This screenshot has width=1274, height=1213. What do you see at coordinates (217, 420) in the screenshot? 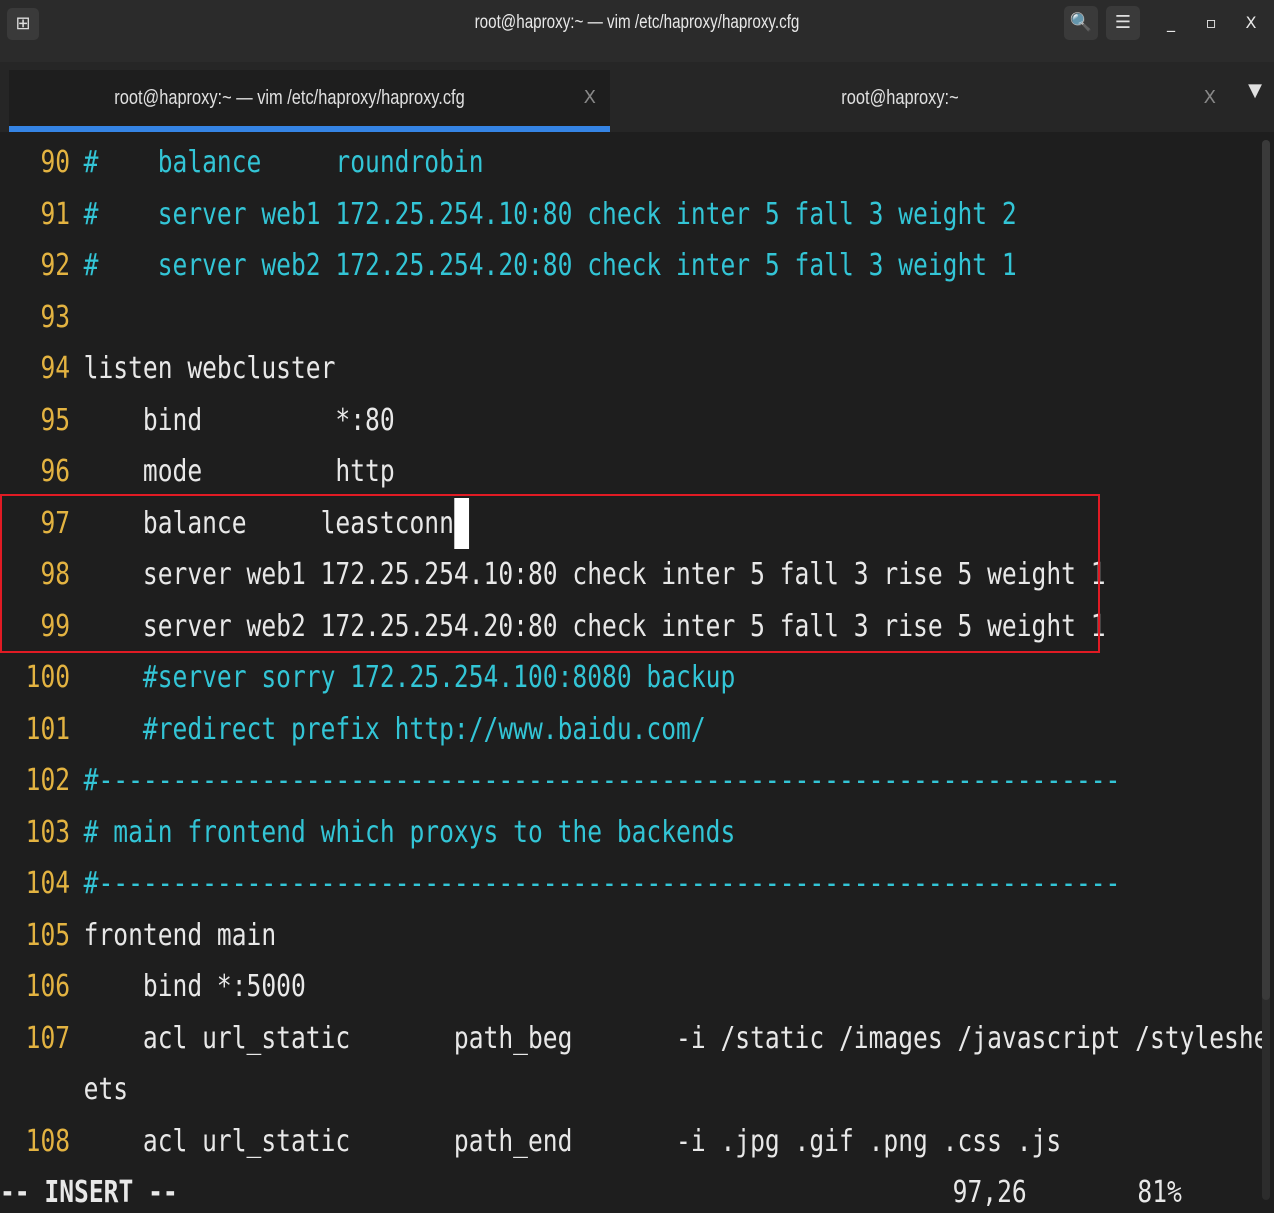
I see `code-line: 95 bind *:80` at bounding box center [217, 420].